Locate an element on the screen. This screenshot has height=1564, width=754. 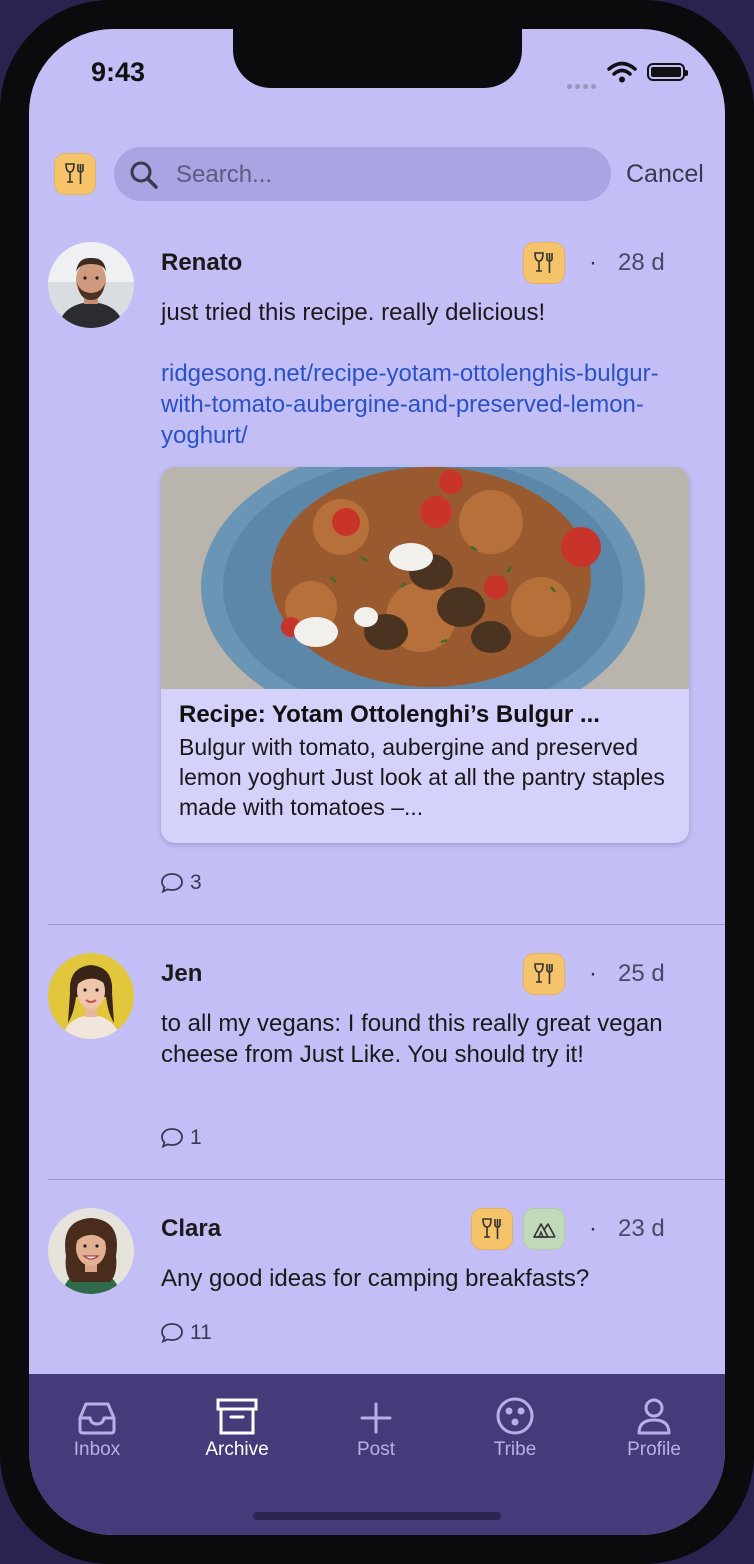
tab-tribe: Tribe is located at coordinates (515, 1427).